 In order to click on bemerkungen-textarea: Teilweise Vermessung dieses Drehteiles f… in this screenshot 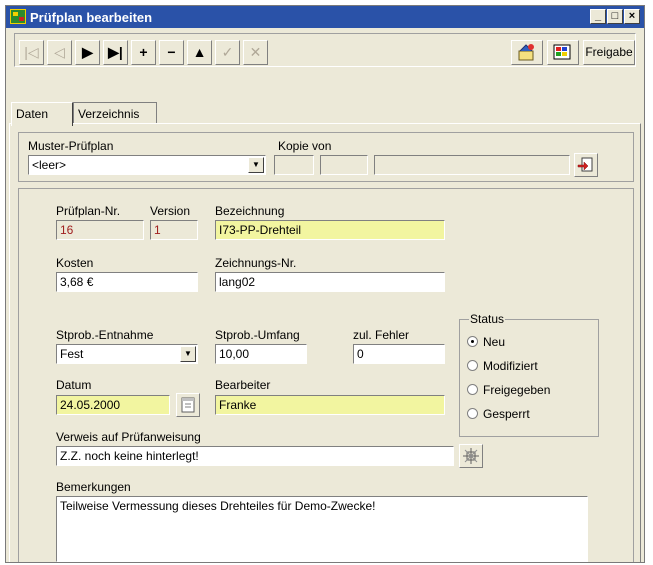, I will do `click(322, 529)`.